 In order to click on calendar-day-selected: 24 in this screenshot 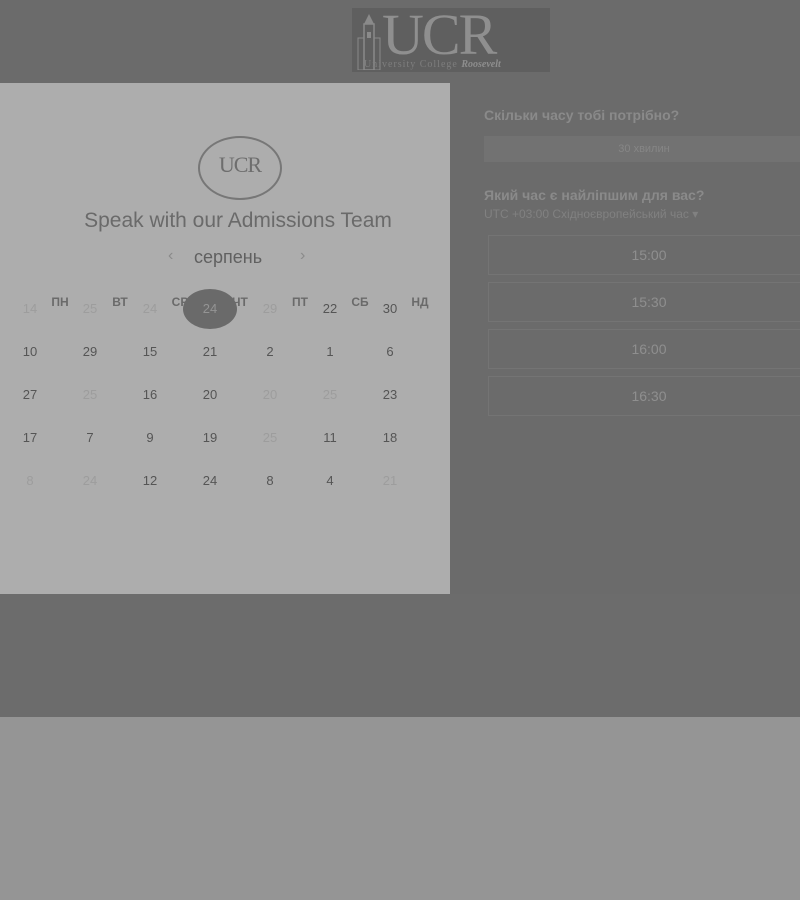, I will do `click(210, 312)`.